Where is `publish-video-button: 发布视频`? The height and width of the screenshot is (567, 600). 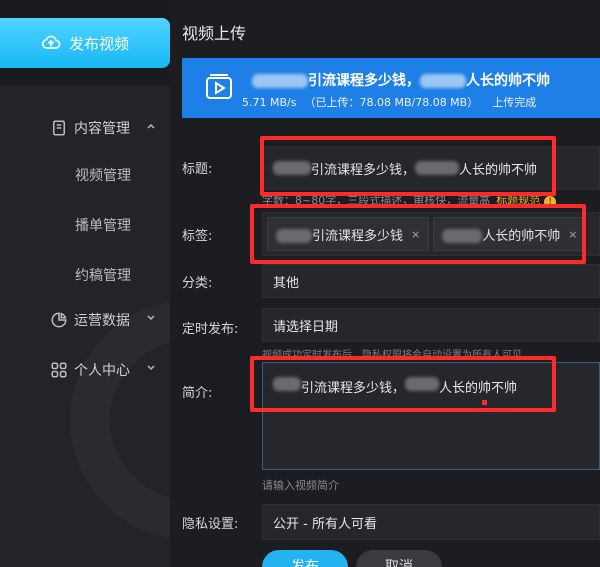
publish-video-button: 发布视频 is located at coordinates (85, 43).